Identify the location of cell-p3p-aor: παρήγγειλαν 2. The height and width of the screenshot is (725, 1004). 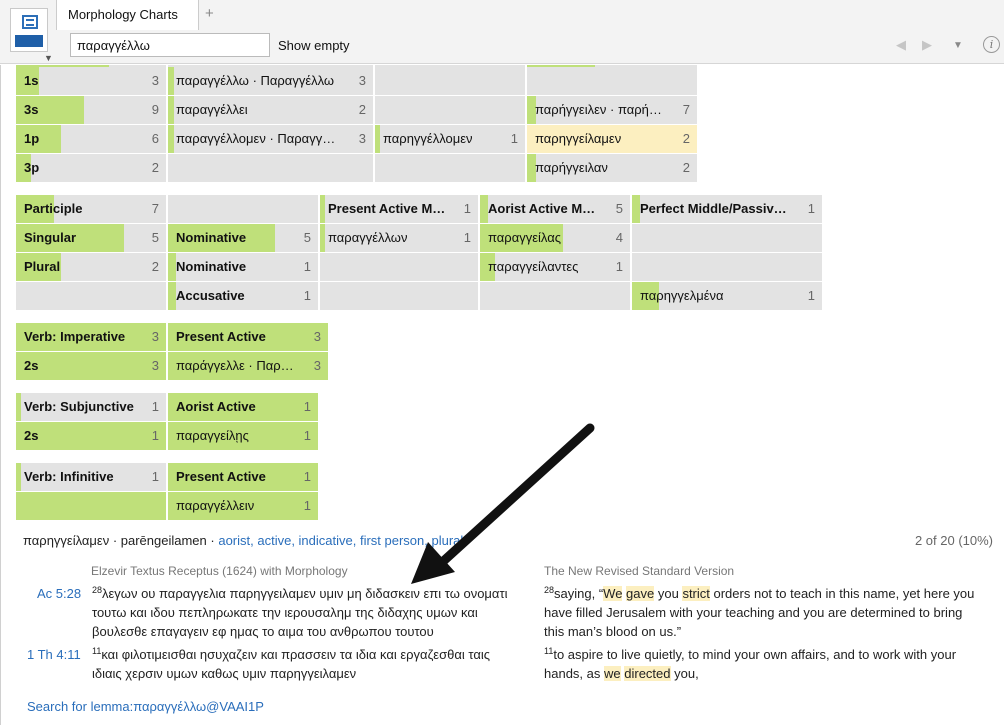
(612, 168).